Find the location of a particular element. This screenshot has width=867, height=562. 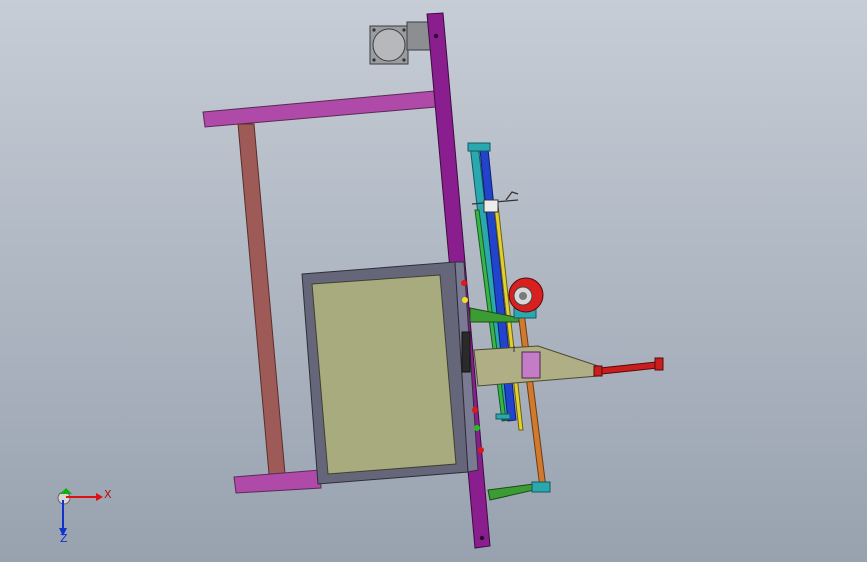

panel-connector is located at coordinates (466, 352).